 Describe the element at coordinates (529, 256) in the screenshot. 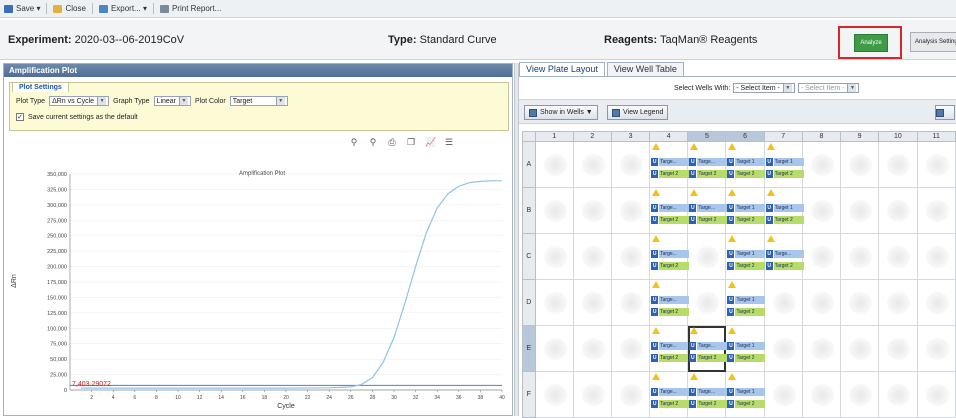

I see `row-header: C` at that location.